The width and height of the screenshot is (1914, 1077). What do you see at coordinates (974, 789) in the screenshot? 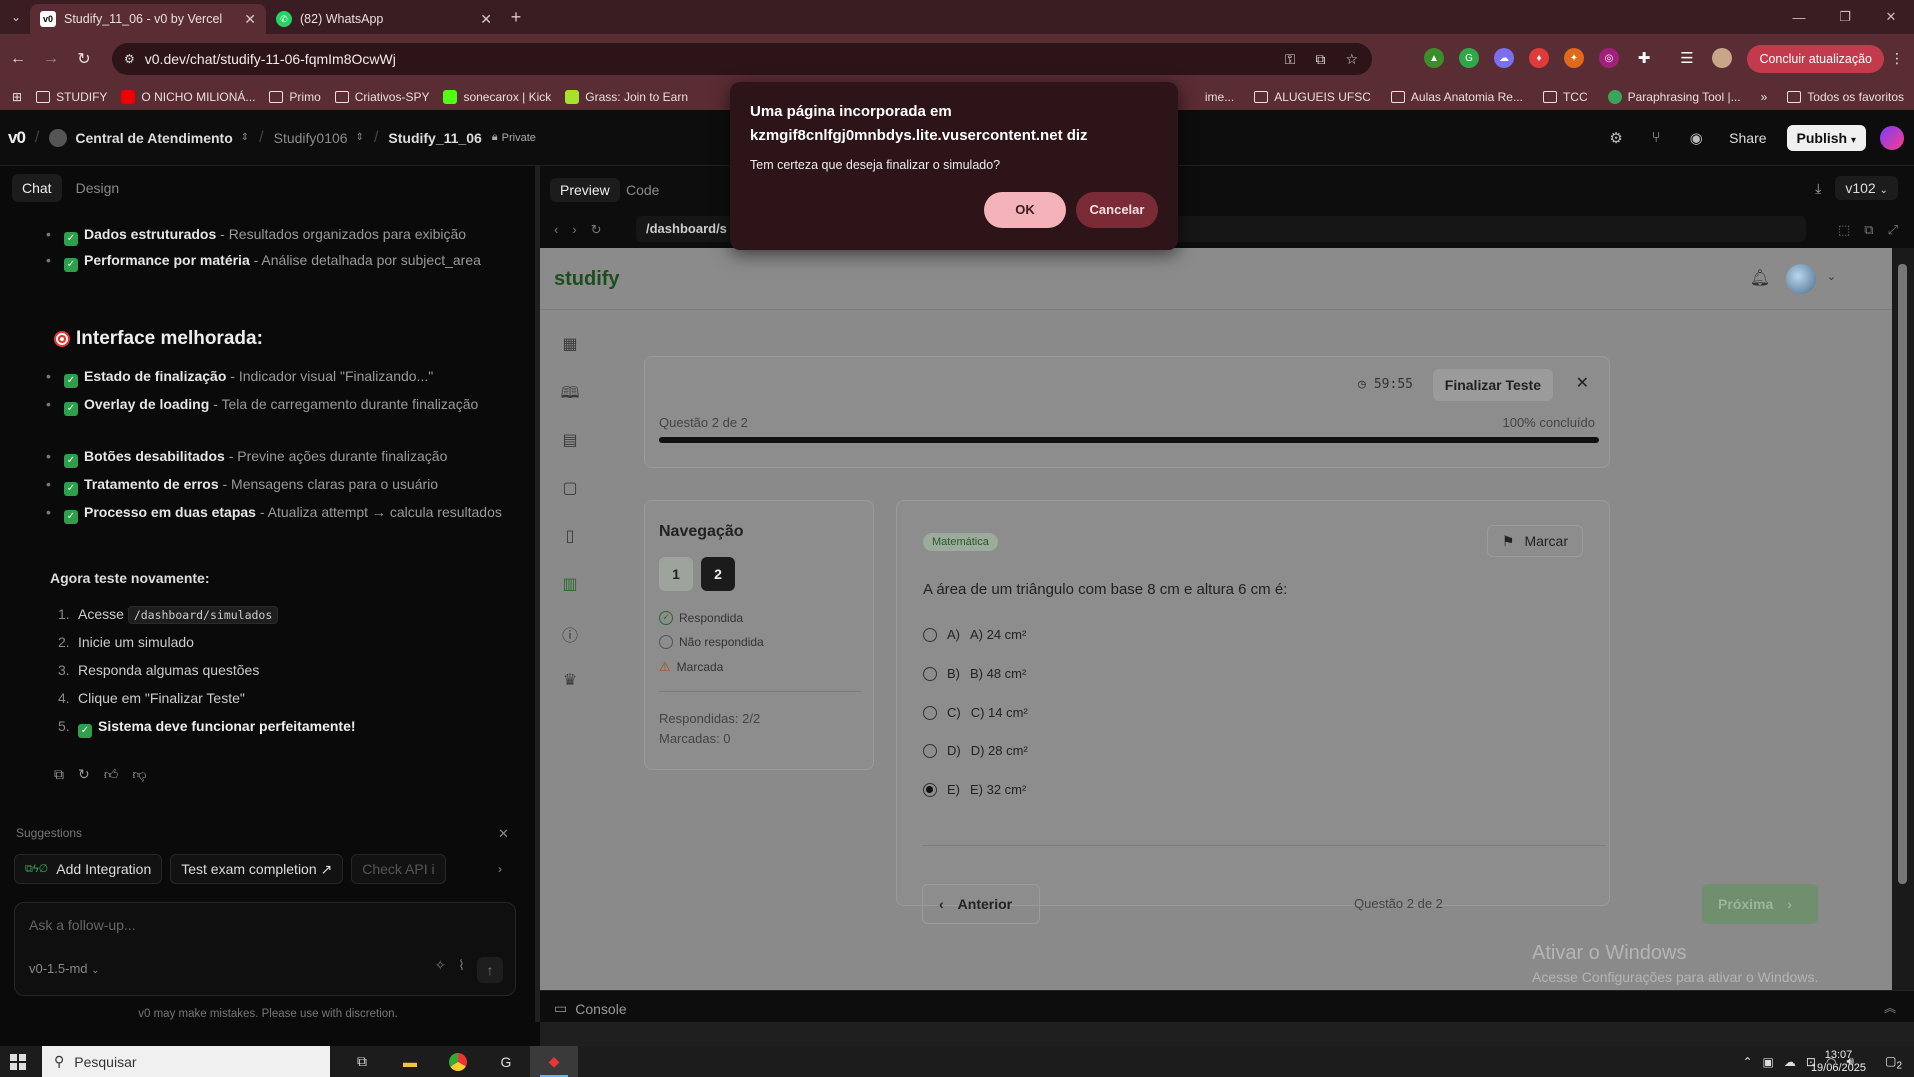
I see `answer-option-selected: E) E) 32 cm²` at bounding box center [974, 789].